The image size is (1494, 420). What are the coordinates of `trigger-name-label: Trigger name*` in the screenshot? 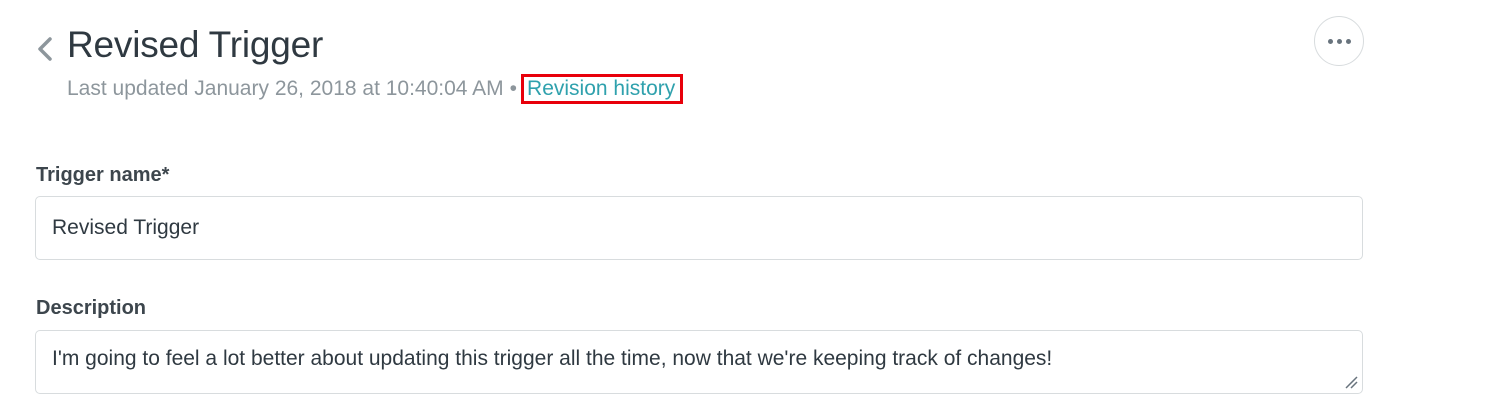 It's located at (103, 175).